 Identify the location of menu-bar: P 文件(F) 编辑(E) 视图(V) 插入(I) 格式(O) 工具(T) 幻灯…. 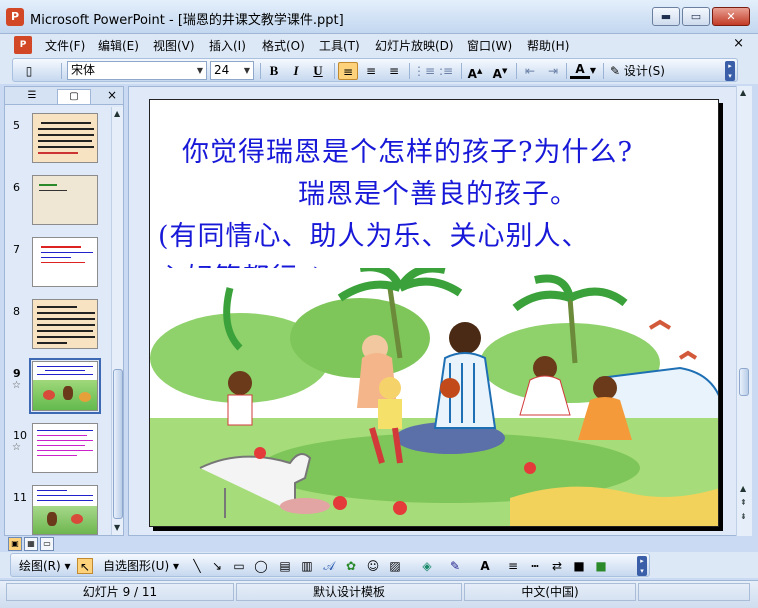
(379, 45).